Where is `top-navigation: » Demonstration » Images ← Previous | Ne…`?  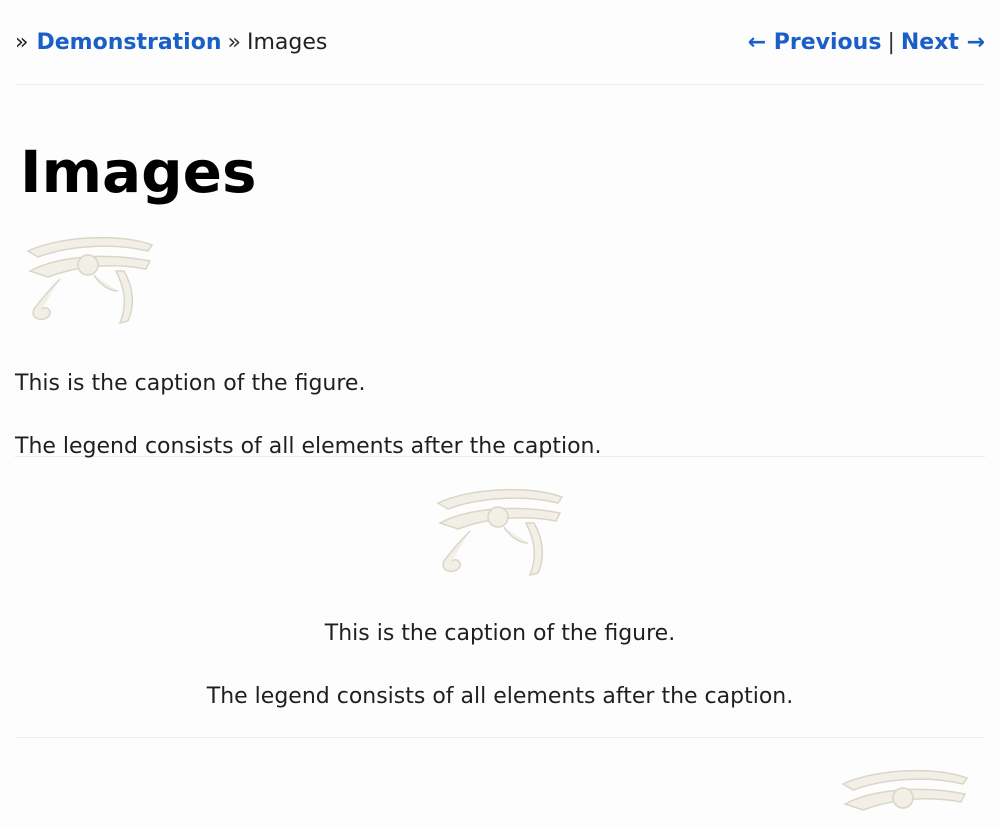 top-navigation: » Demonstration » Images ← Previous | Ne… is located at coordinates (500, 42).